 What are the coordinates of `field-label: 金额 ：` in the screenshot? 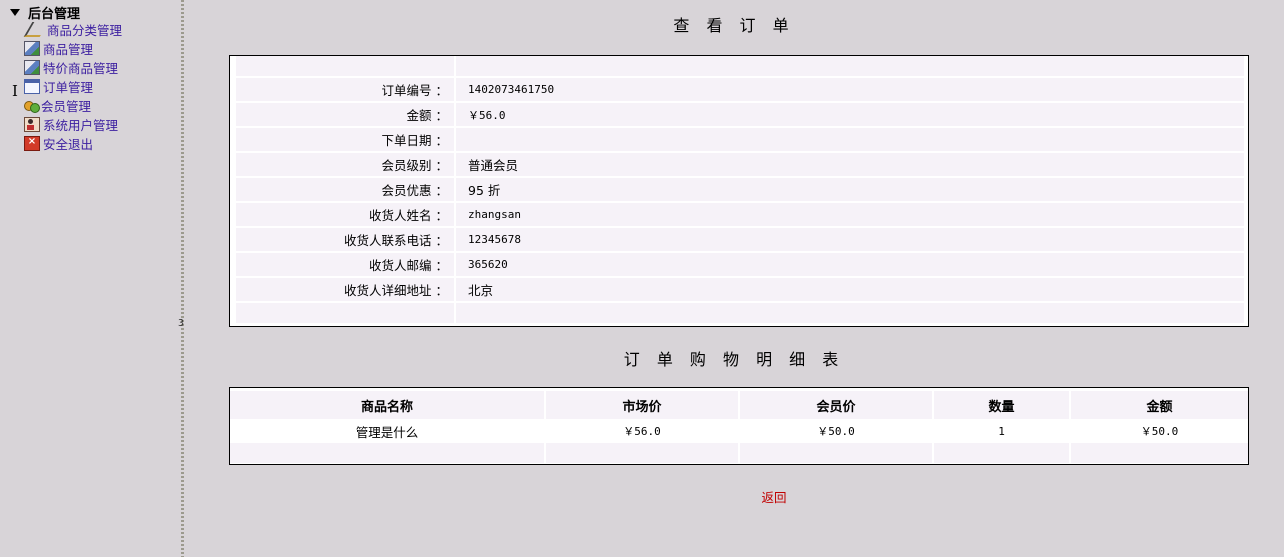 It's located at (345, 115).